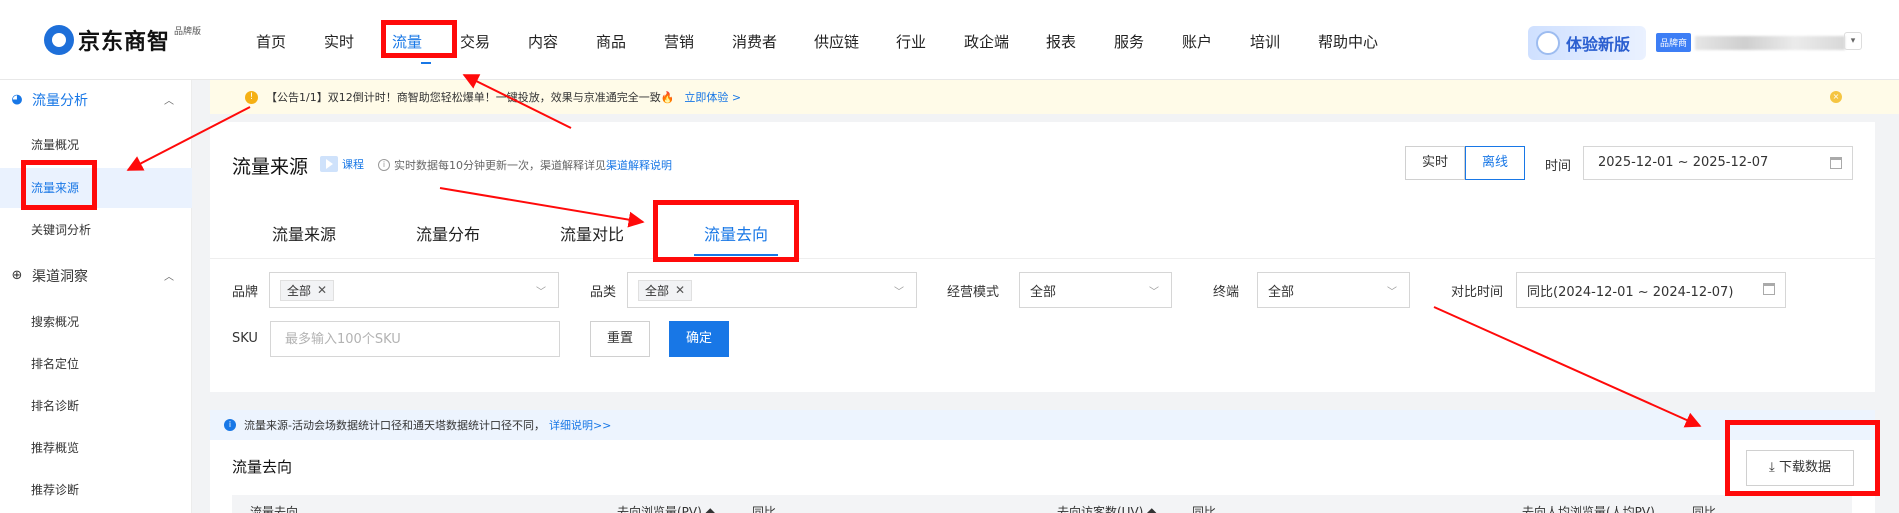  Describe the element at coordinates (712, 97) in the screenshot. I see `try-now-link: 立即体验 >` at that location.